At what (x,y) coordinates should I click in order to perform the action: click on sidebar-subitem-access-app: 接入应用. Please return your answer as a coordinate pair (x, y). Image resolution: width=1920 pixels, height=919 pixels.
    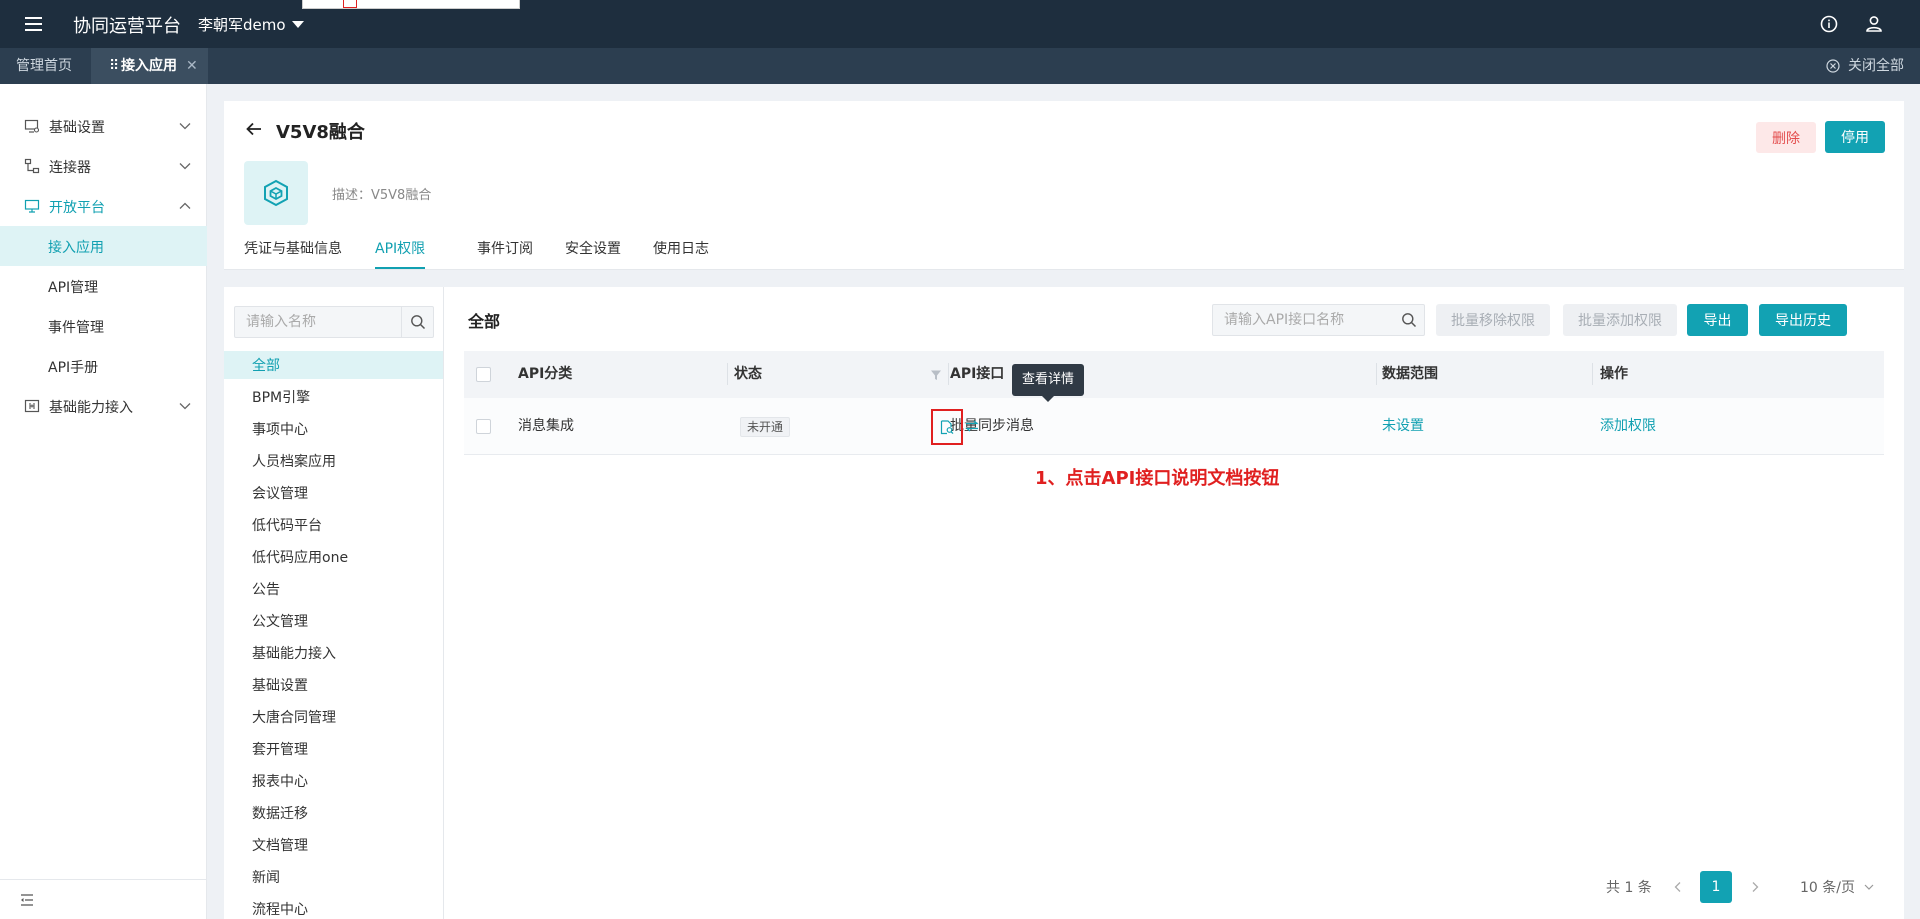
    Looking at the image, I should click on (103, 246).